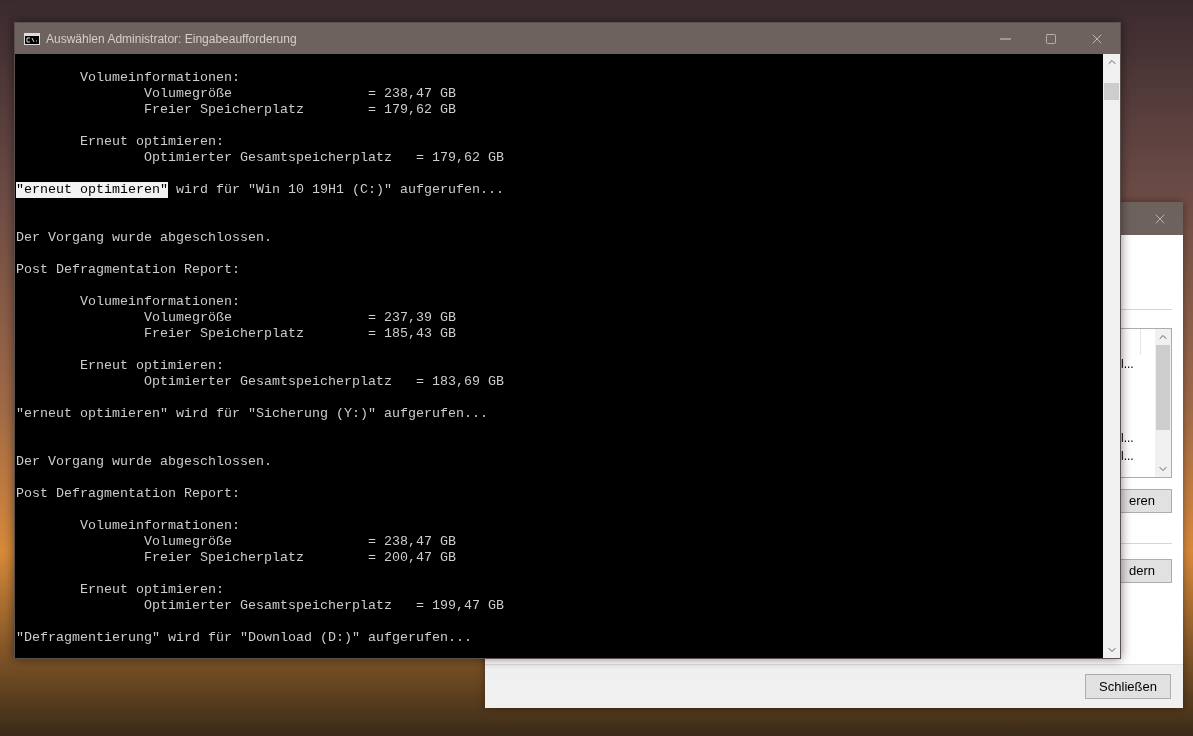 This screenshot has height=736, width=1193. Describe the element at coordinates (1146, 501) in the screenshot. I see `dialog-button: eren` at that location.